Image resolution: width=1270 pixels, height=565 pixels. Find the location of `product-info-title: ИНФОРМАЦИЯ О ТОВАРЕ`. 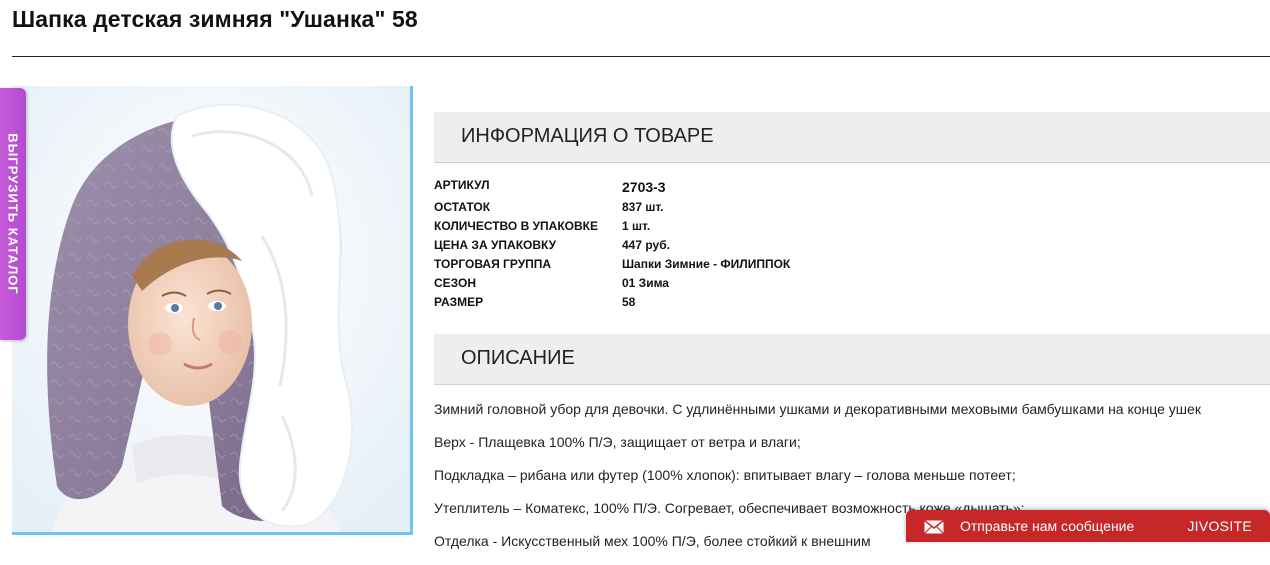

product-info-title: ИНФОРМАЦИЯ О ТОВАРЕ is located at coordinates (587, 136).